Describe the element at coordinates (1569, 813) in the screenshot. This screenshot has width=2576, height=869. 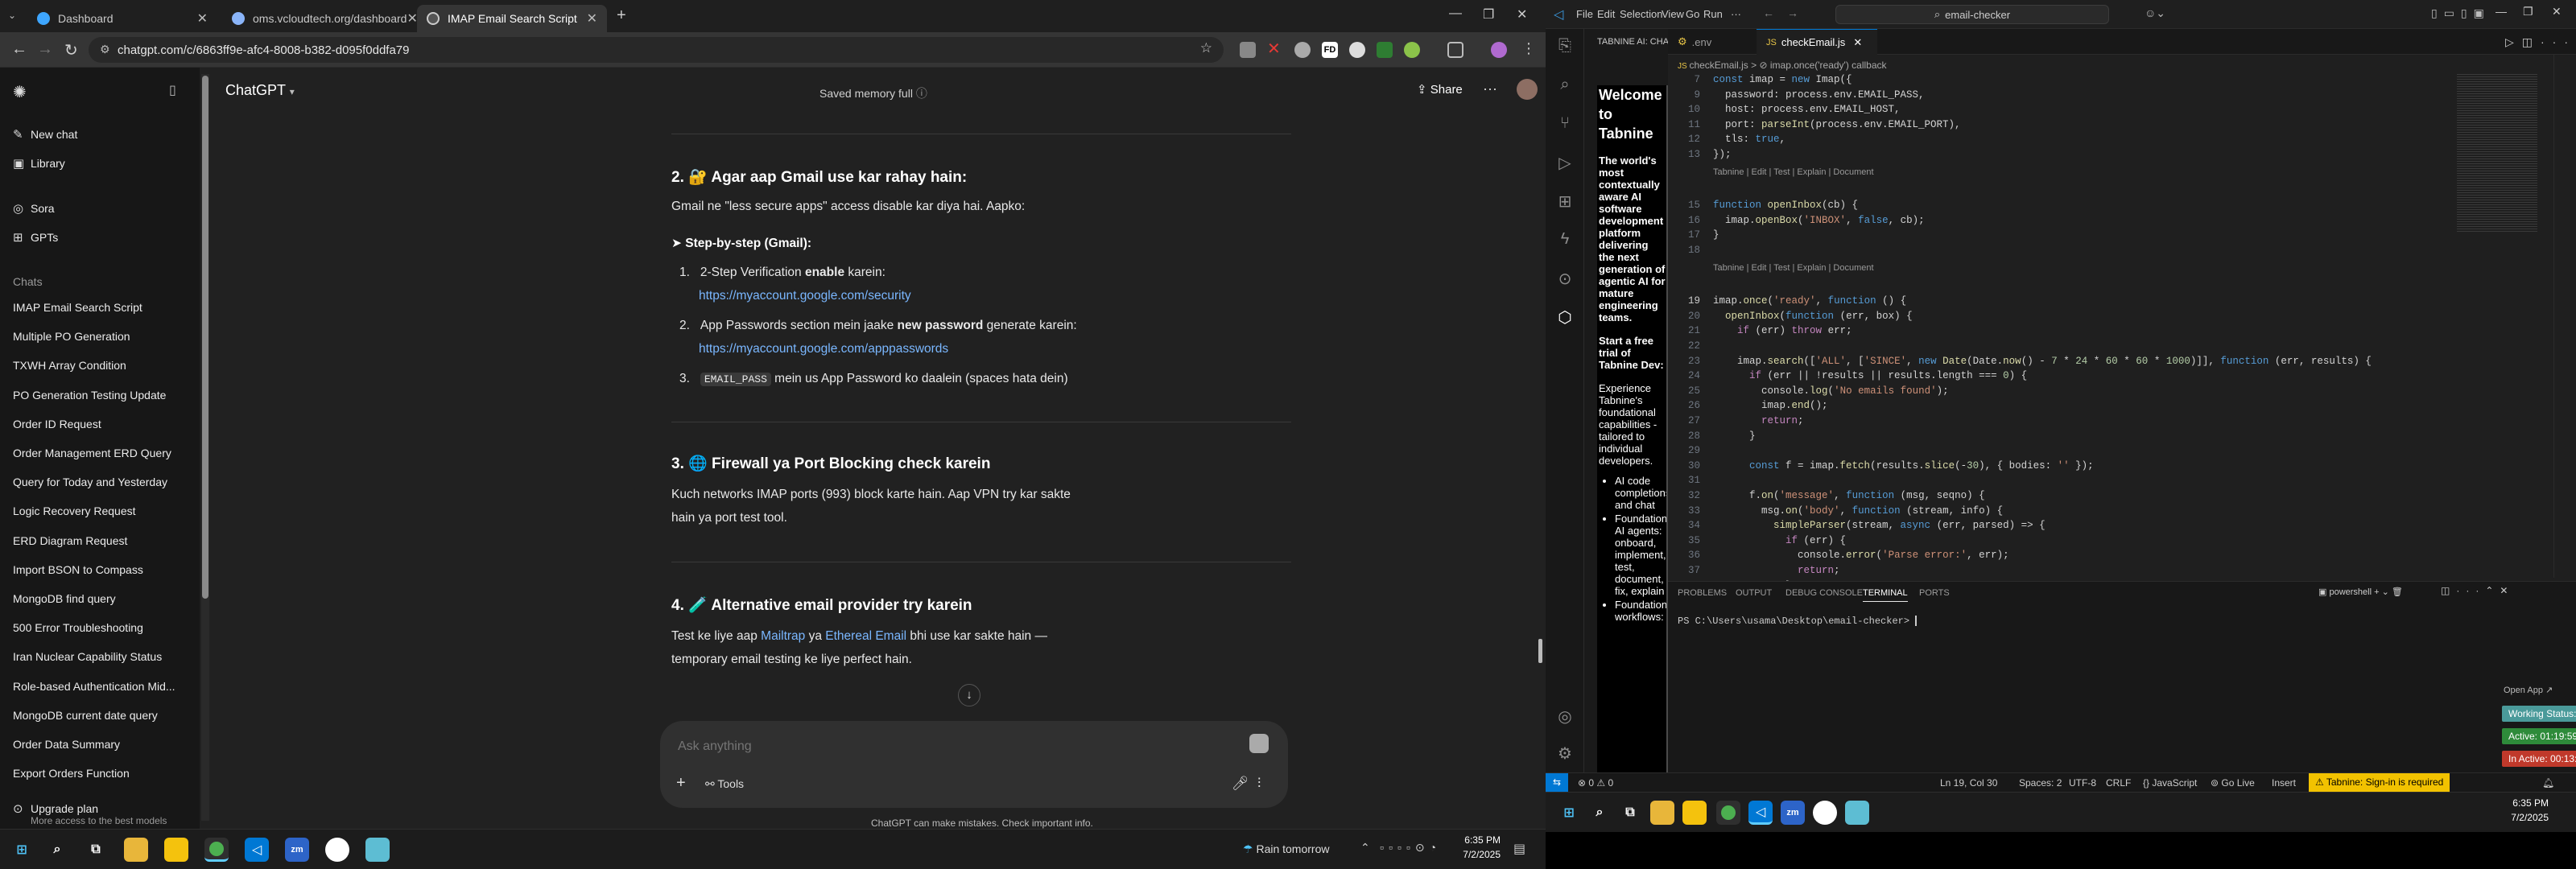
I see `windows-start-icon: ⊞` at that location.